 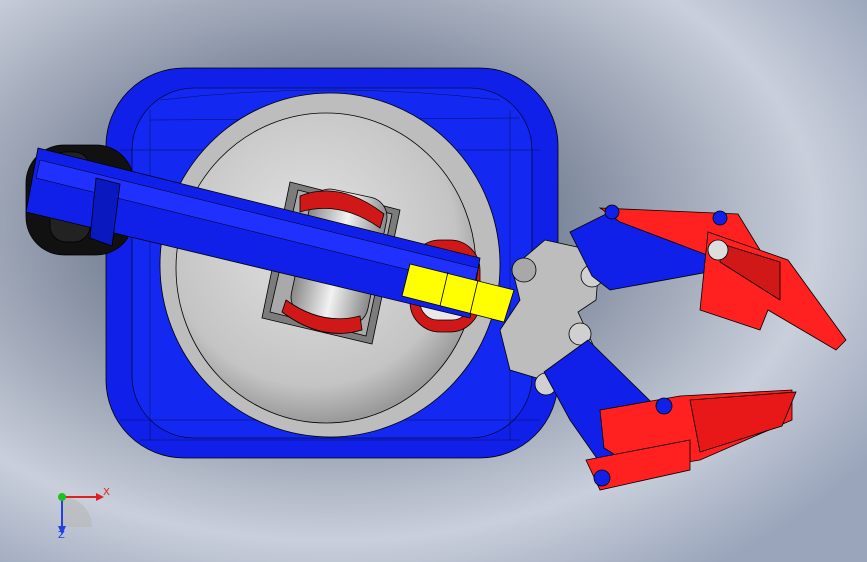 I want to click on y-axis-dot, so click(x=62, y=497).